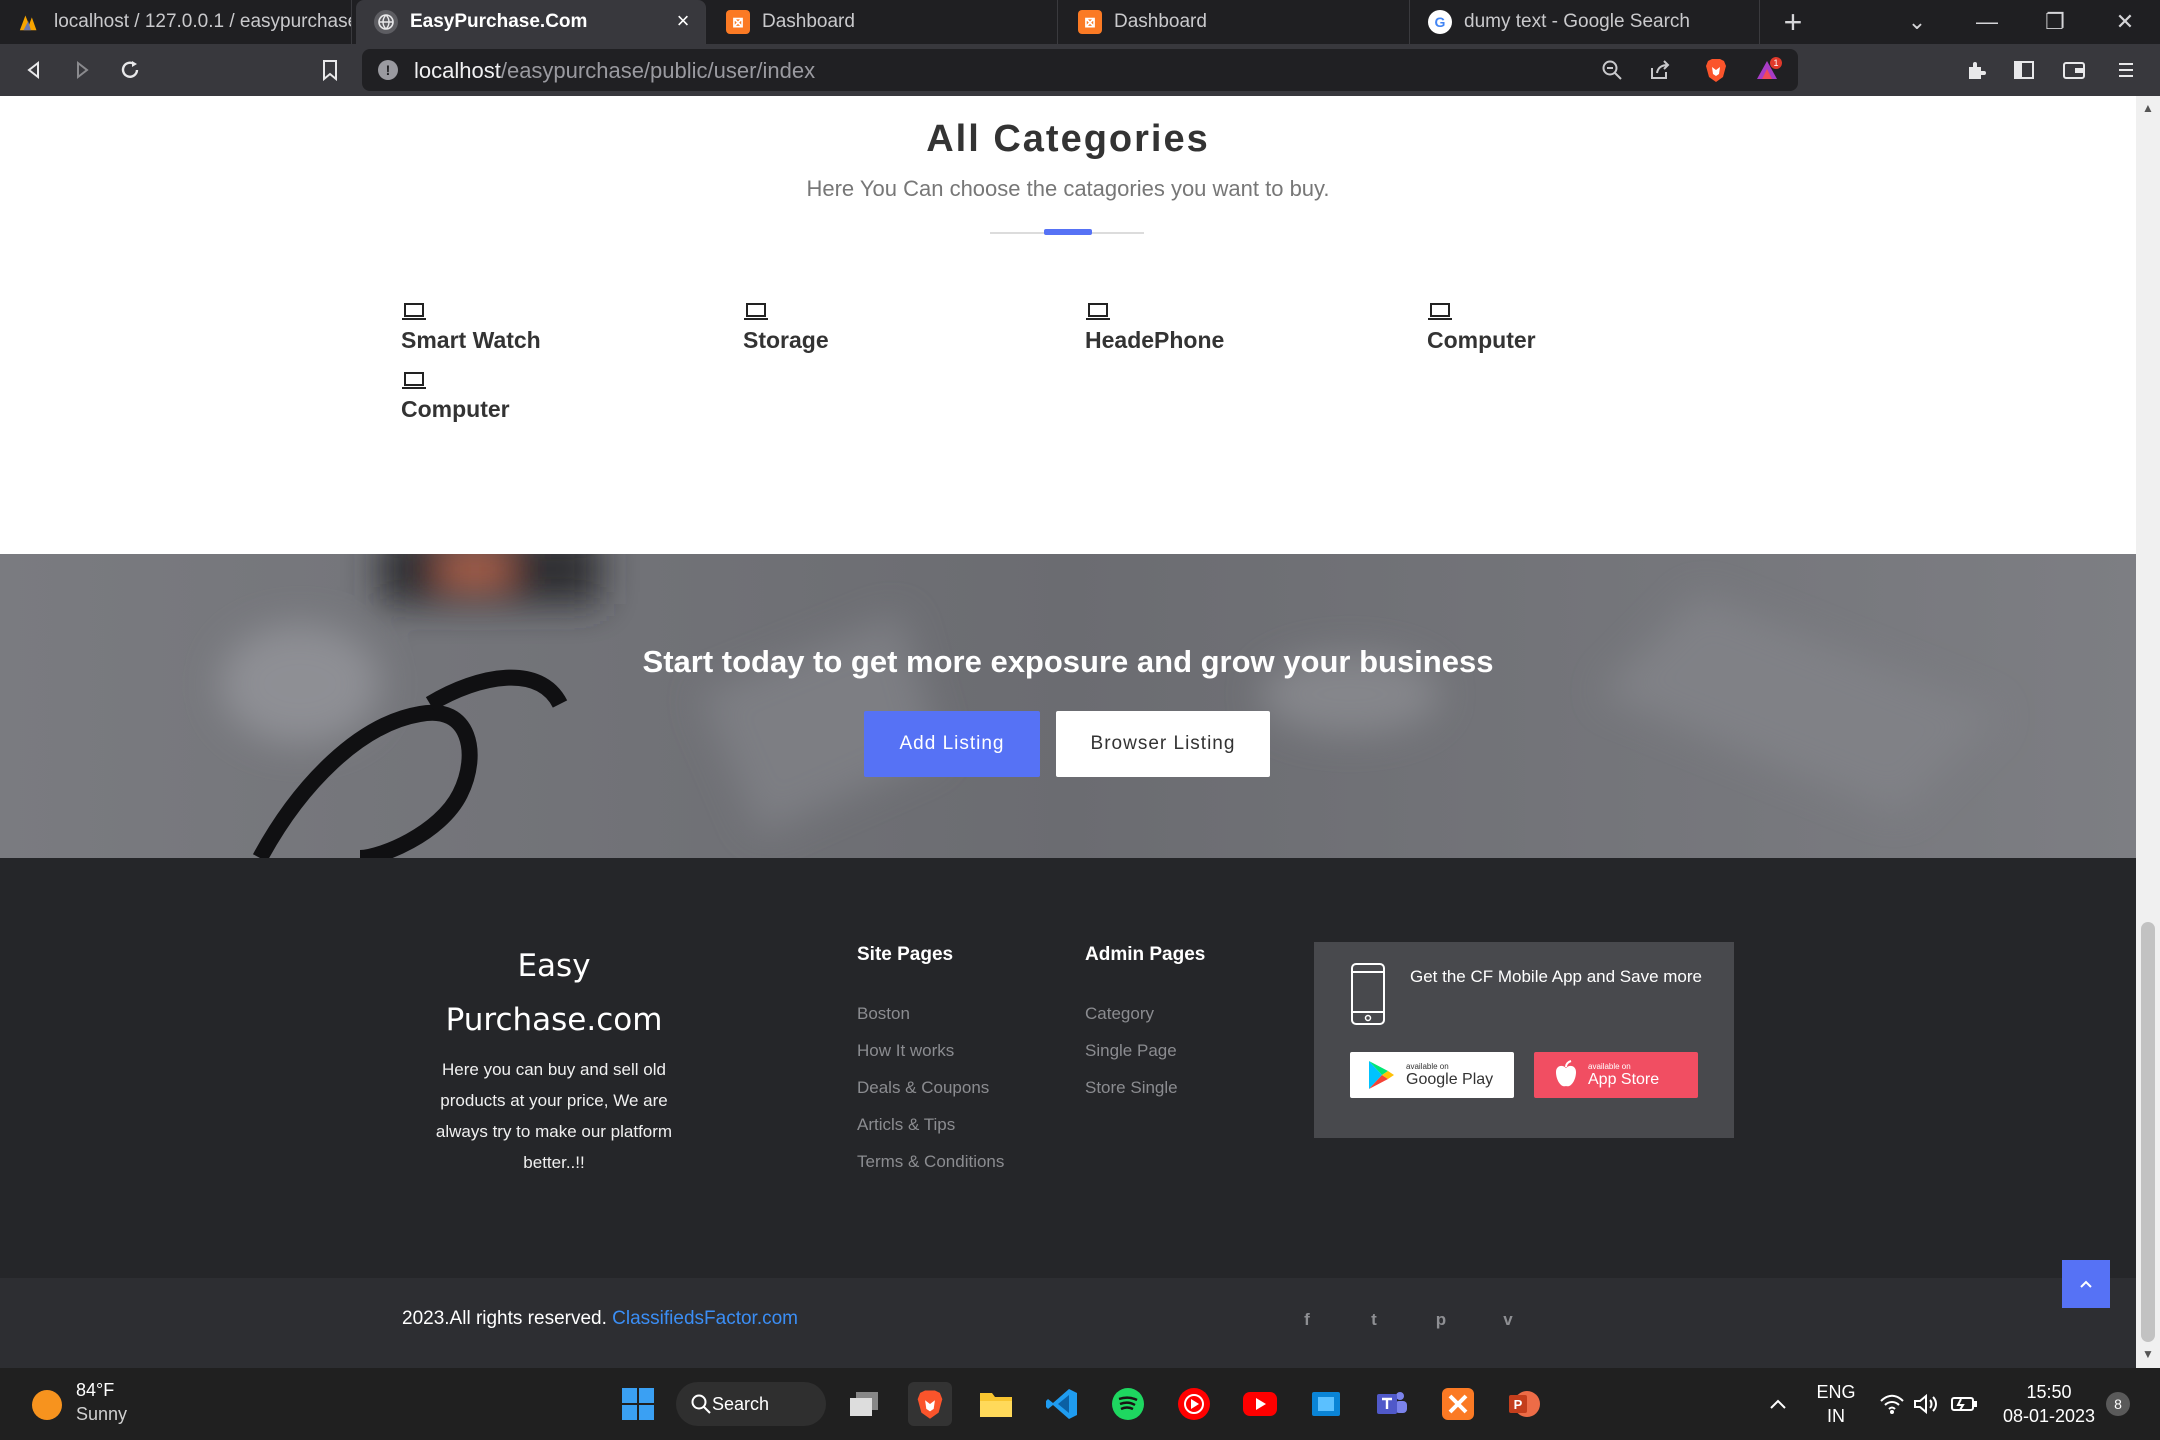 Image resolution: width=2160 pixels, height=1440 pixels. What do you see at coordinates (2118, 1404) in the screenshot?
I see `notification-count-badge: 8` at bounding box center [2118, 1404].